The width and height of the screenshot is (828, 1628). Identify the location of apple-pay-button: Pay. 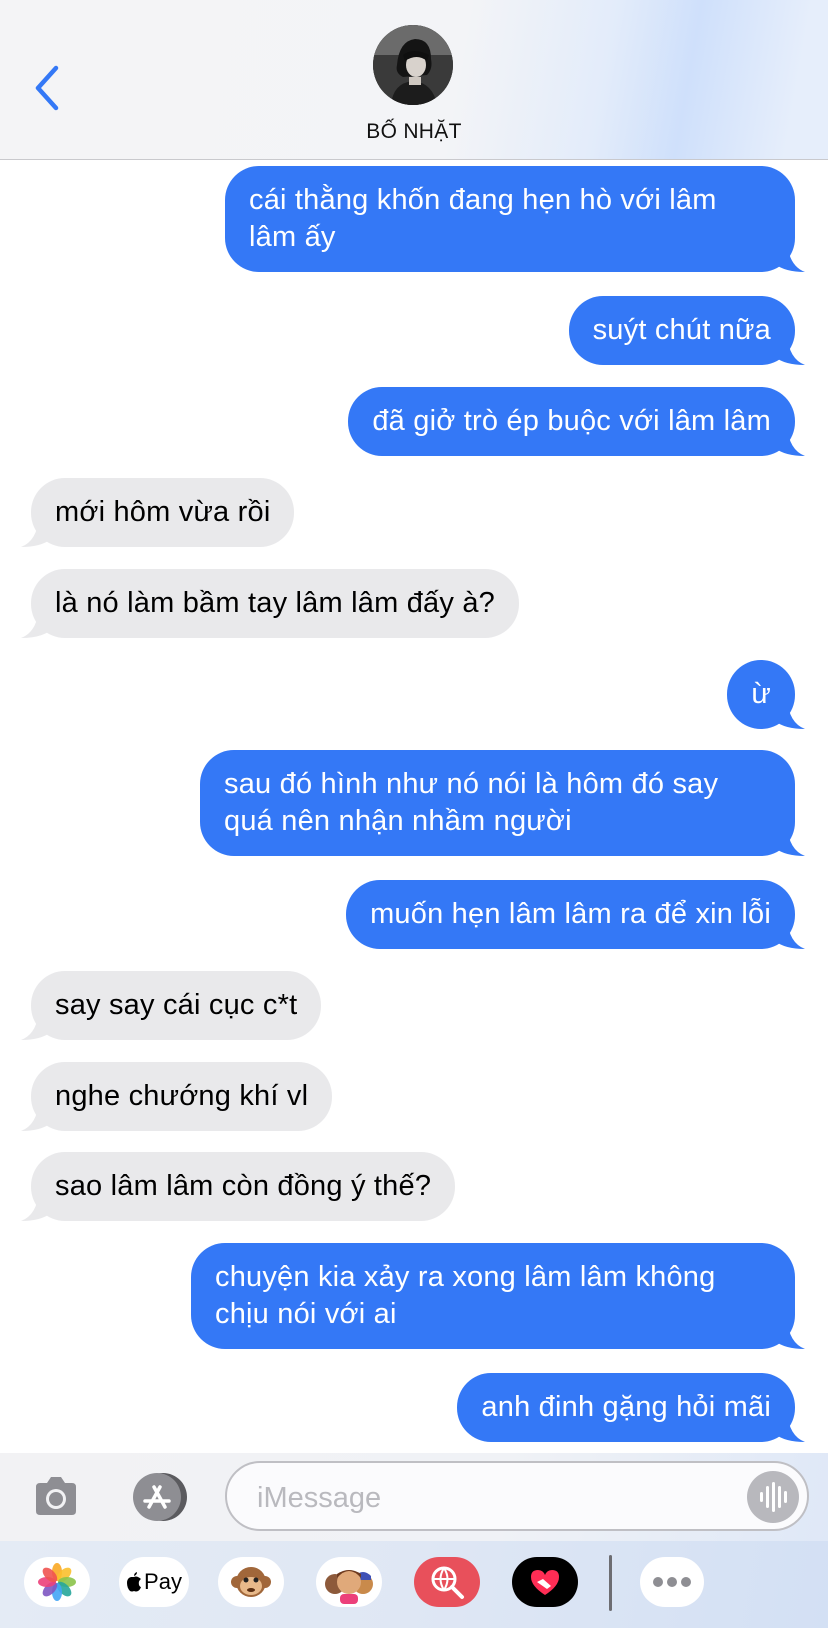
(154, 1582).